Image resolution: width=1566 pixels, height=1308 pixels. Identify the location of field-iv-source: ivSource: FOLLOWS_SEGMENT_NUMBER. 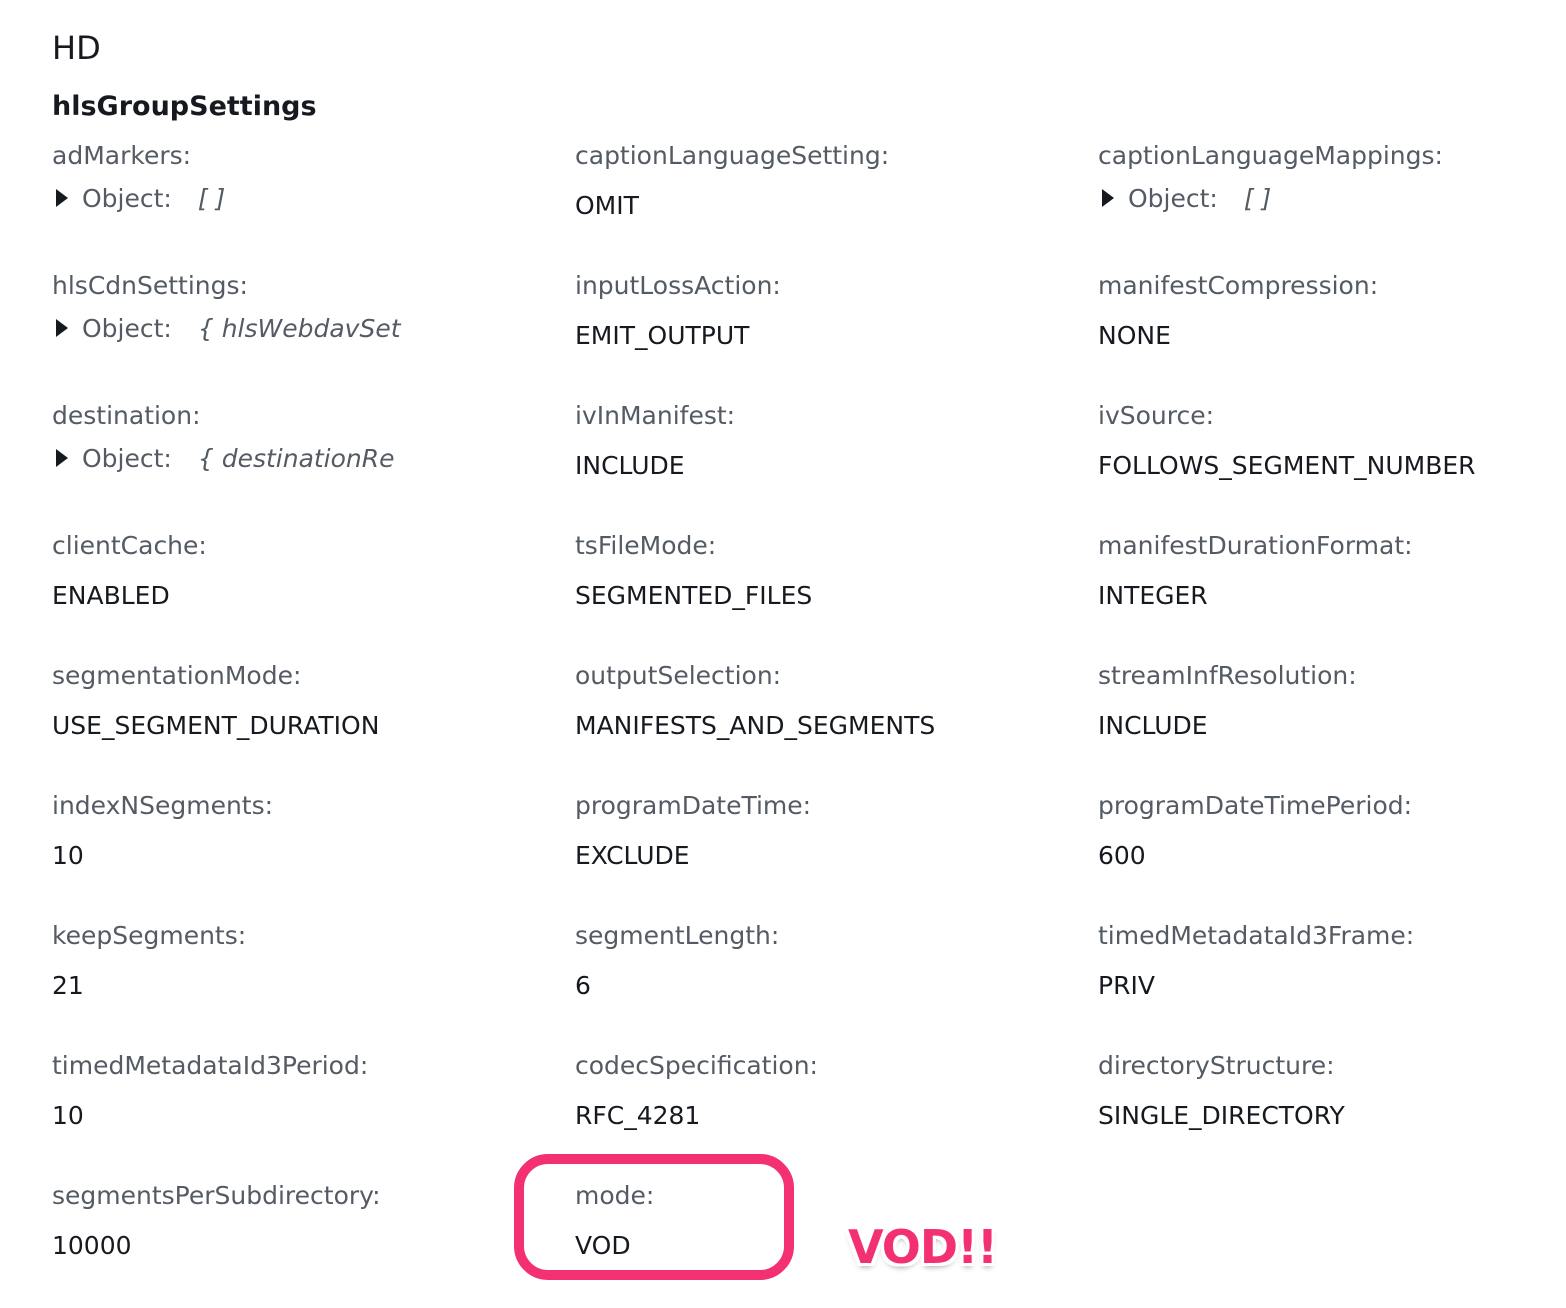
(1325, 463).